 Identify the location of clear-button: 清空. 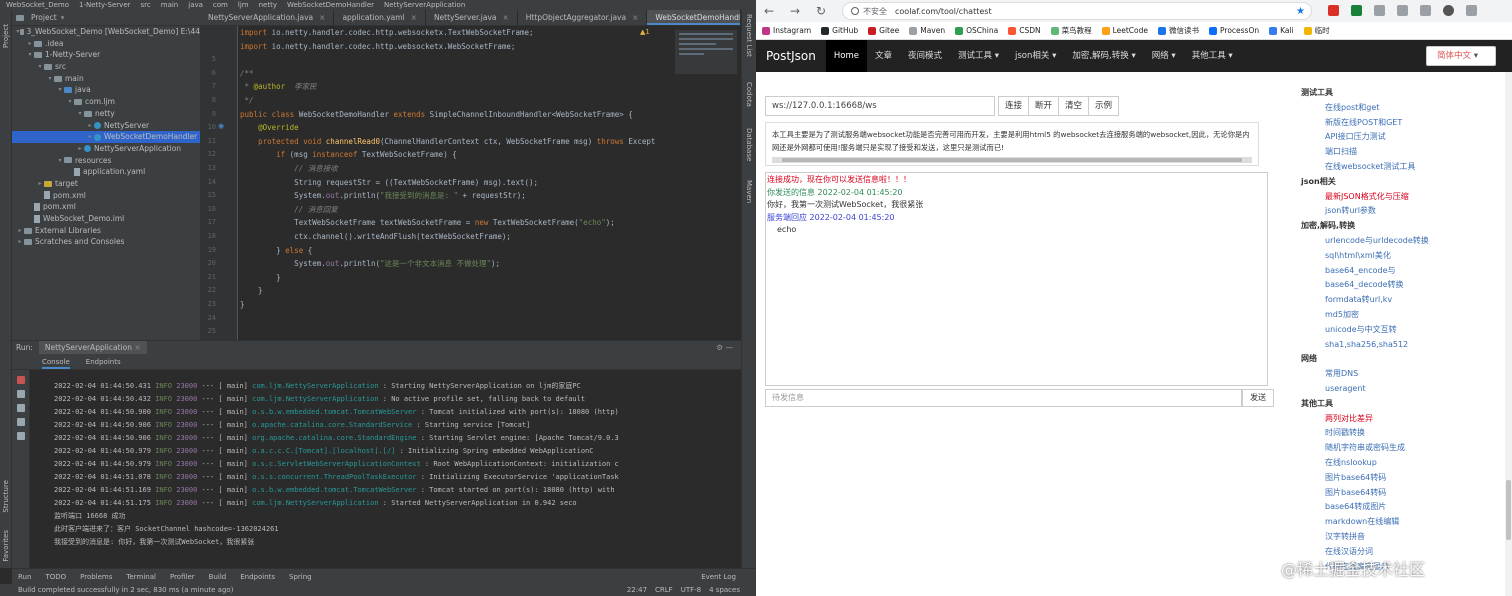
(1074, 106).